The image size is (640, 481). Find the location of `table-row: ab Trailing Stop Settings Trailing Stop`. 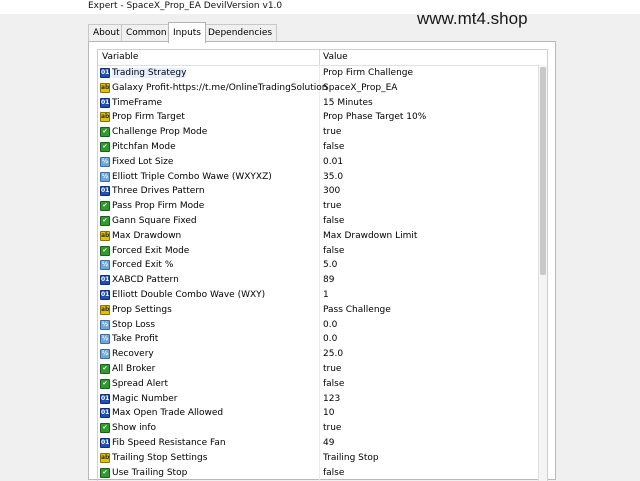

table-row: ab Trailing Stop Settings Trailing Stop is located at coordinates (318, 458).